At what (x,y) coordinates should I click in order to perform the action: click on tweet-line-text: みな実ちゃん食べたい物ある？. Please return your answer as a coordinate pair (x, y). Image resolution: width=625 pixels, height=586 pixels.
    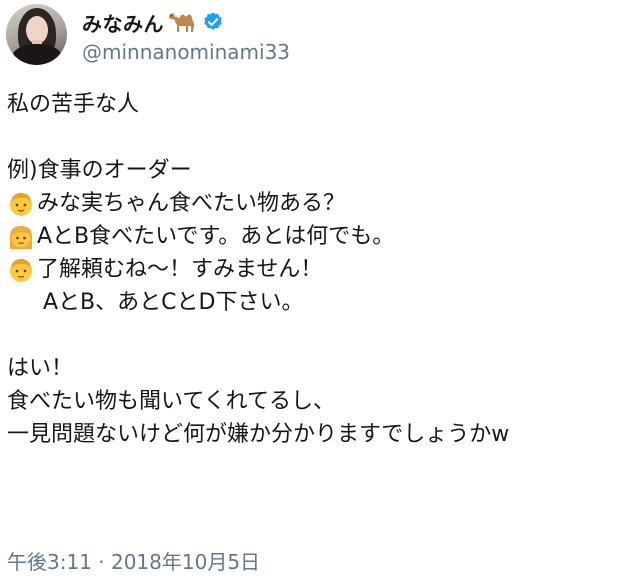
    Looking at the image, I should click on (191, 203).